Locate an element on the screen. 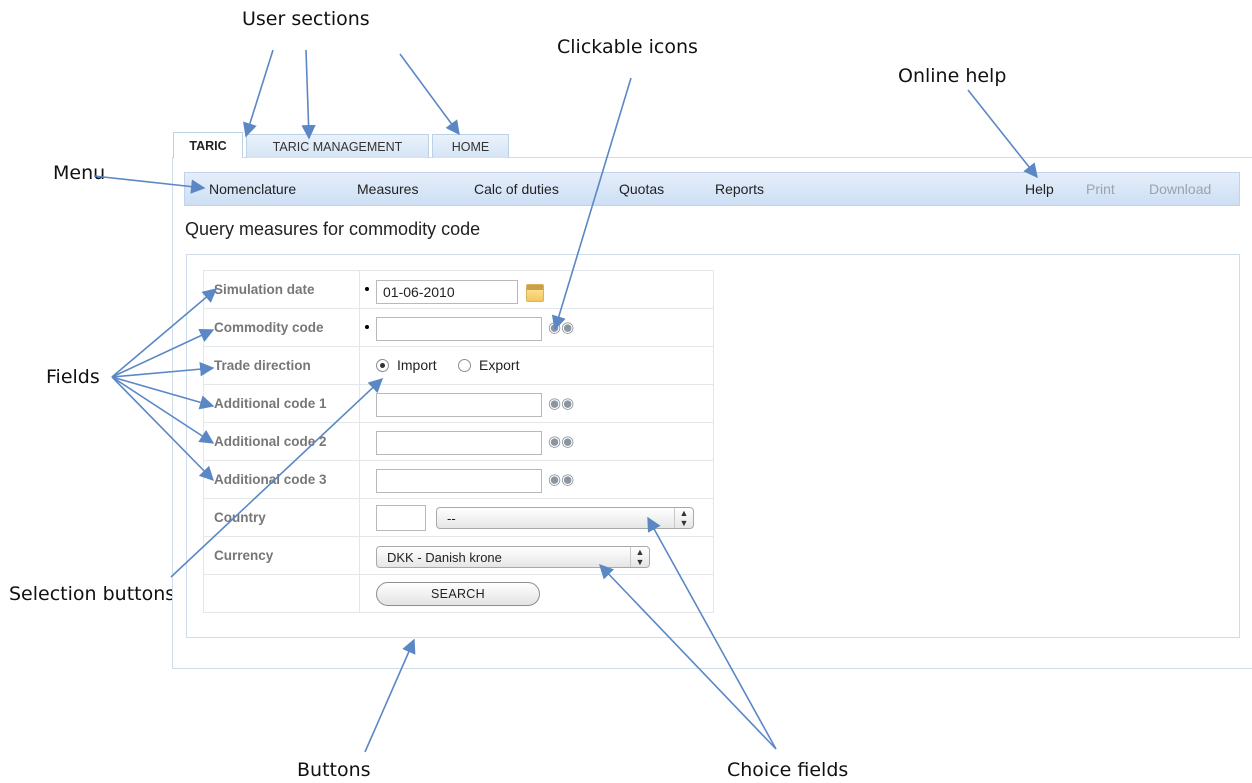 Image resolution: width=1252 pixels, height=783 pixels. label-commodity-code: Commodity code is located at coordinates (281, 327).